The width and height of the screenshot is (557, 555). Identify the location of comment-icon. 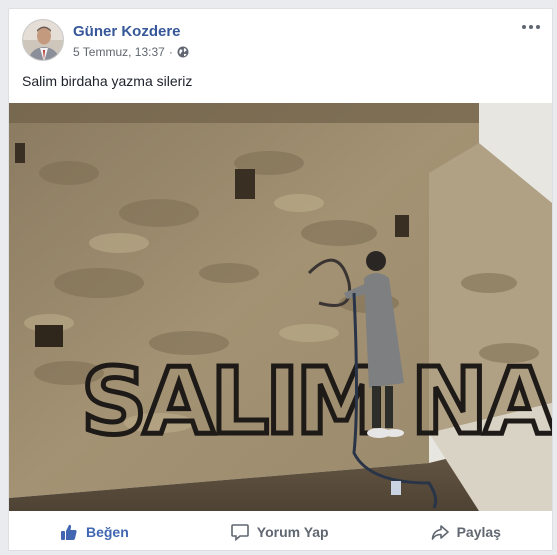
(239, 532).